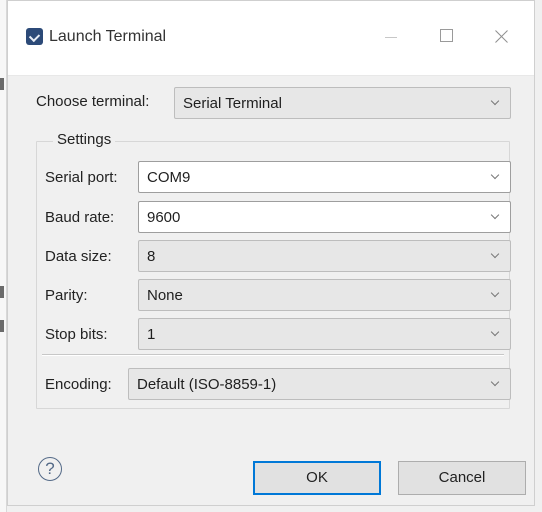 This screenshot has width=542, height=512. I want to click on choose-terminal-select: Serial Terminal, so click(342, 103).